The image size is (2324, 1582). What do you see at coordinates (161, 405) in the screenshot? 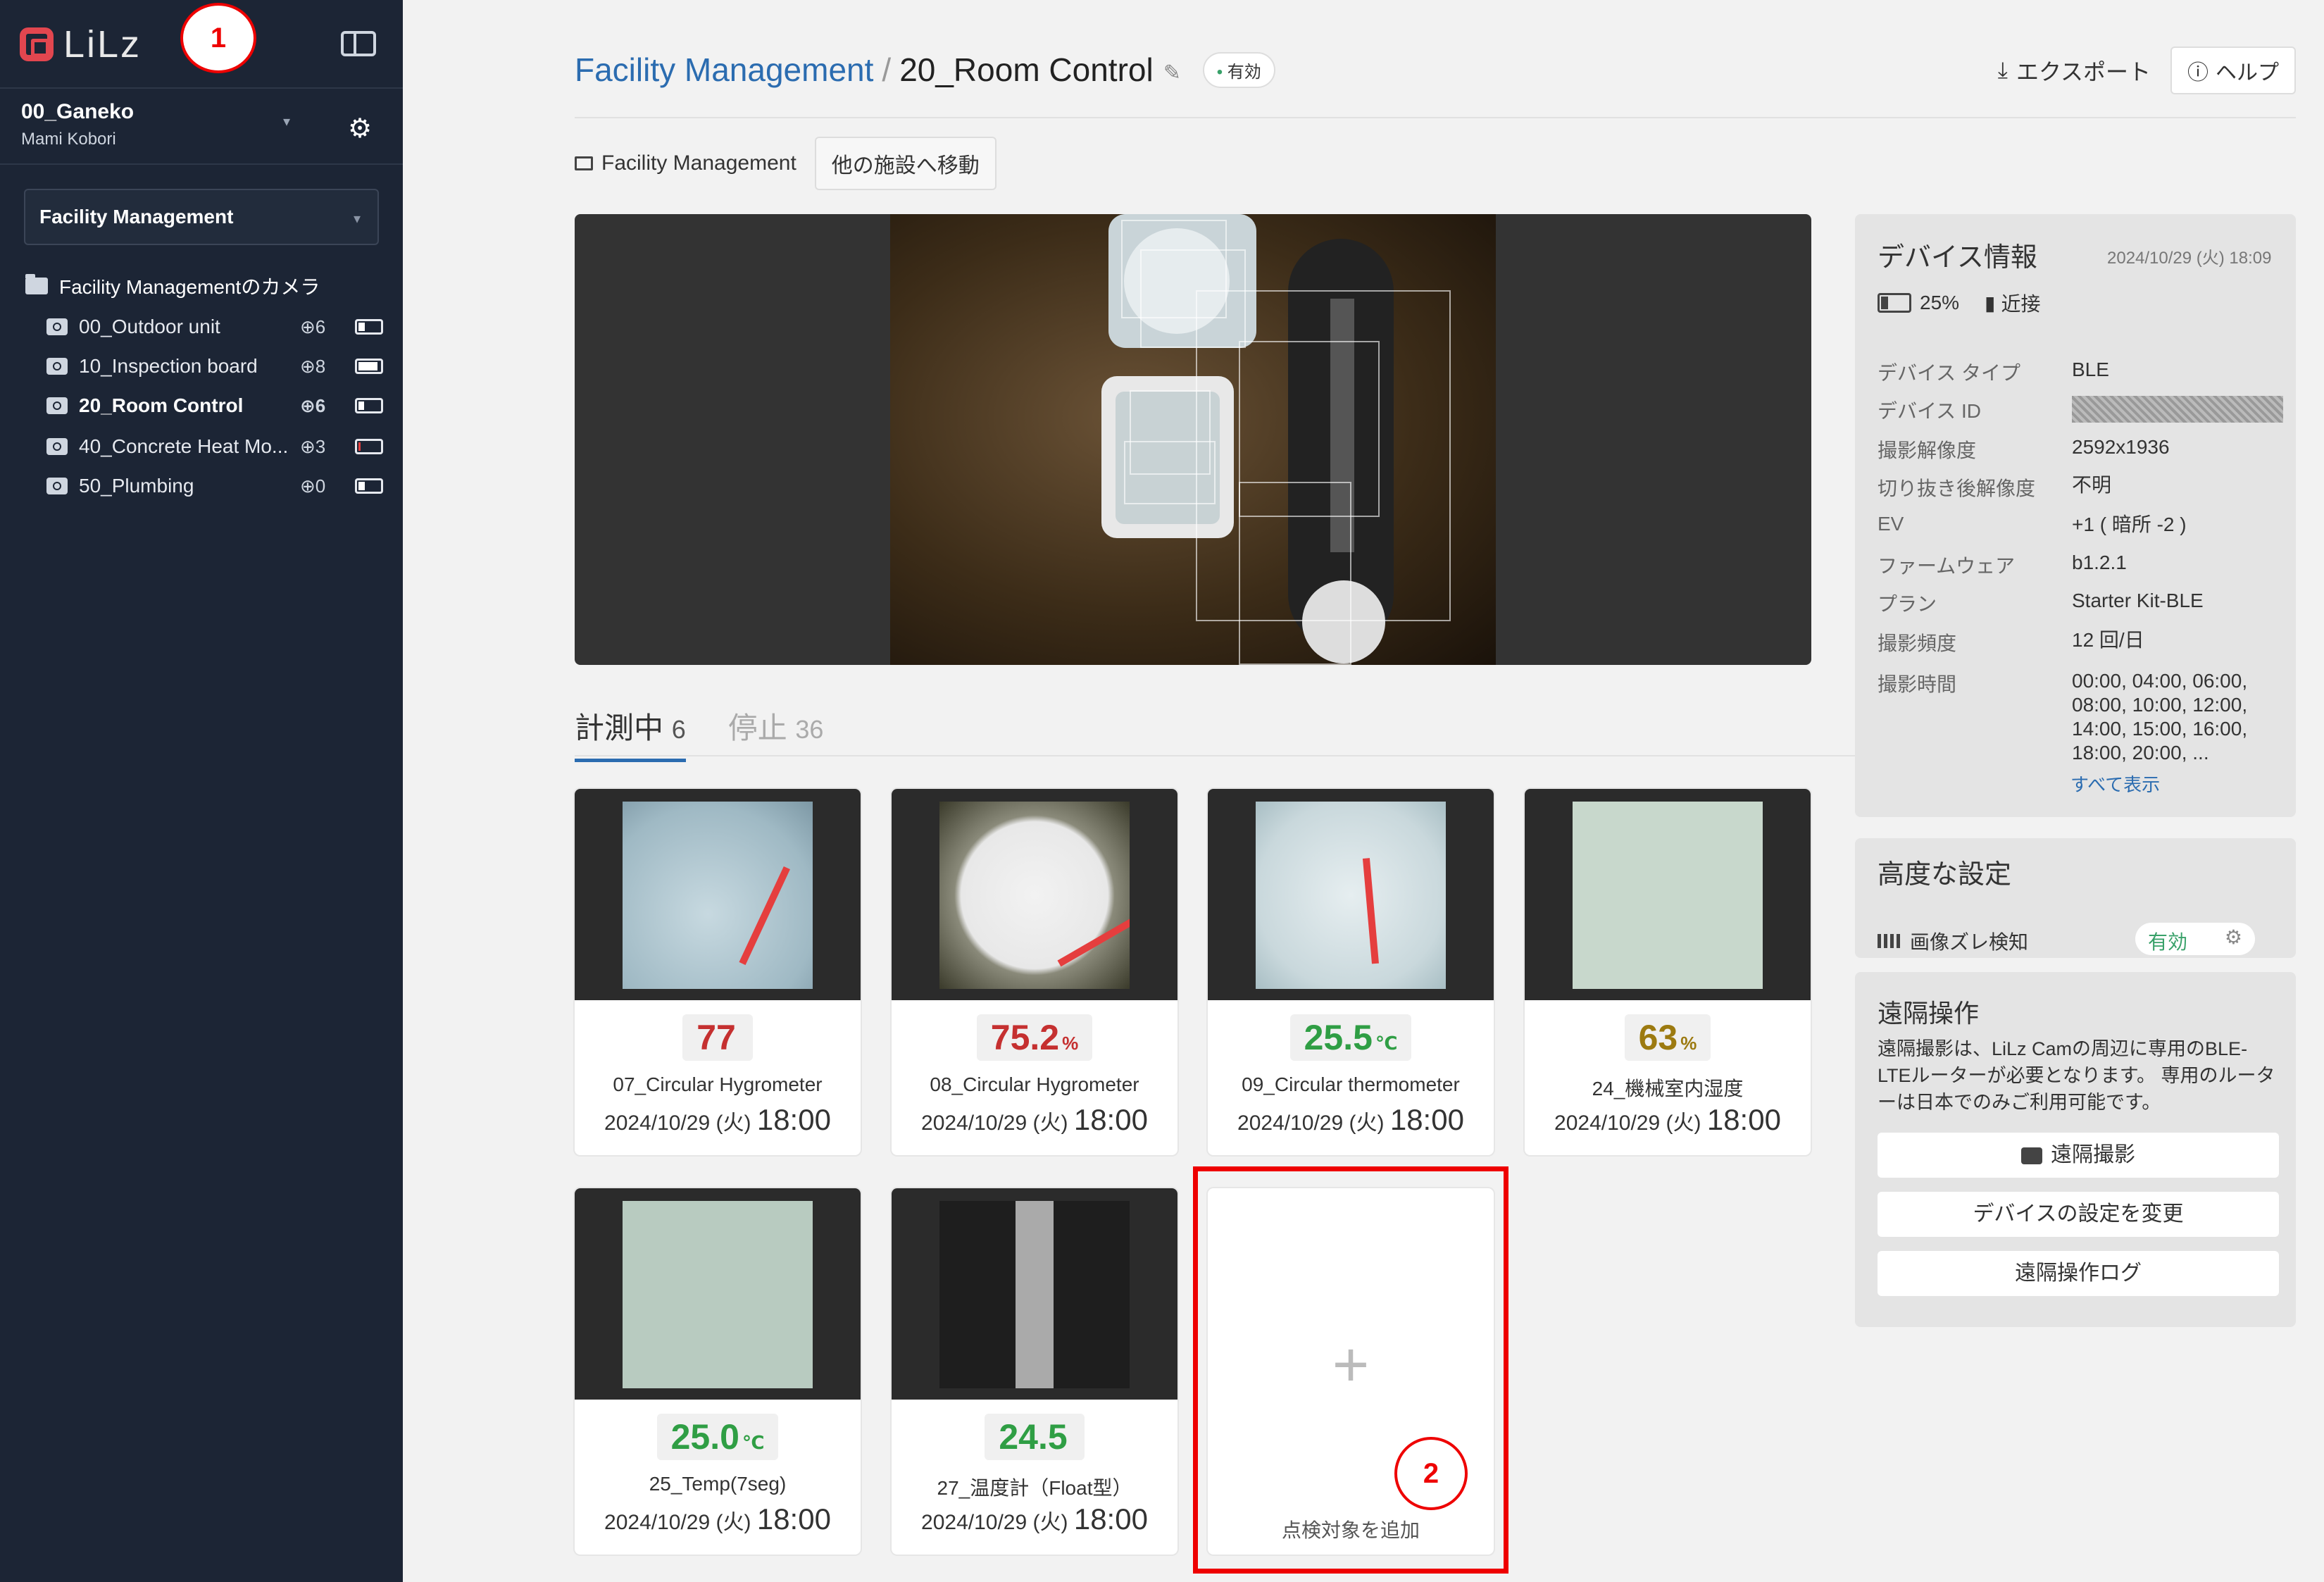
I see `camera-name: 20_Room Control` at bounding box center [161, 405].